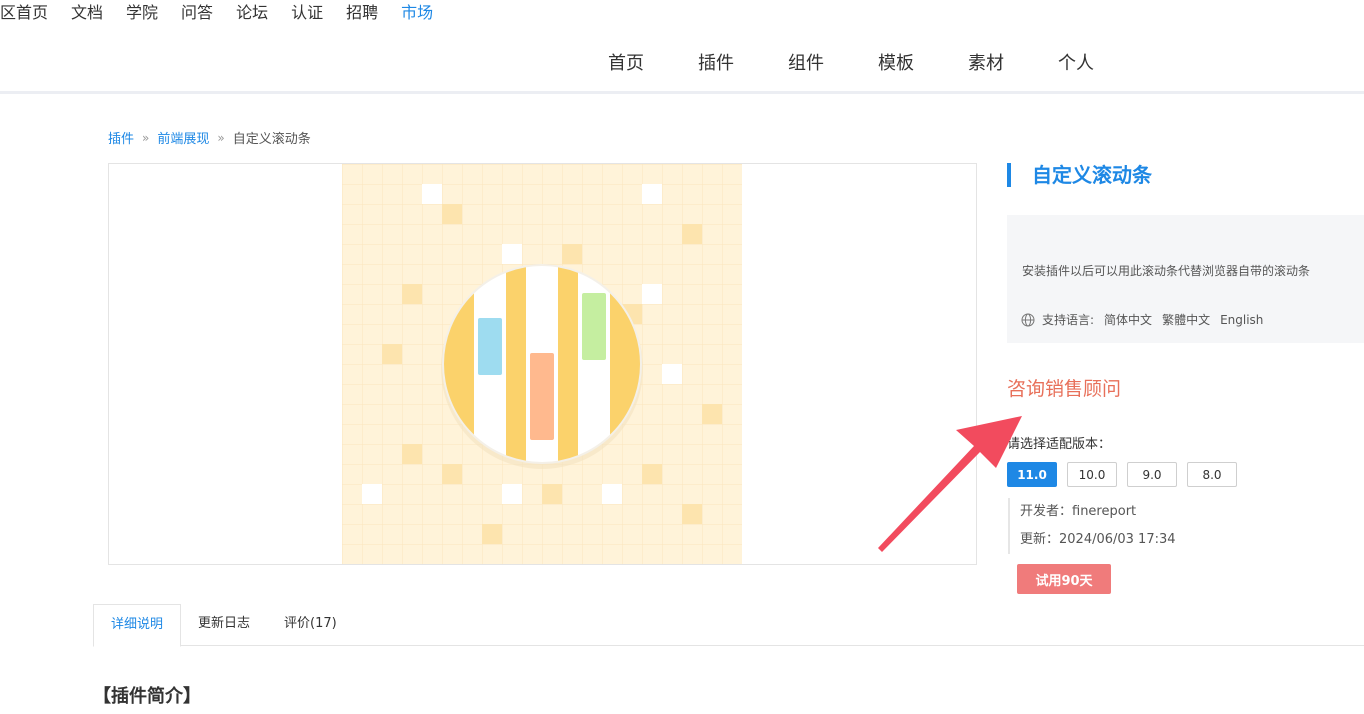 The height and width of the screenshot is (714, 1364). What do you see at coordinates (417, 13) in the screenshot?
I see `top-nav-item-market: 市场` at bounding box center [417, 13].